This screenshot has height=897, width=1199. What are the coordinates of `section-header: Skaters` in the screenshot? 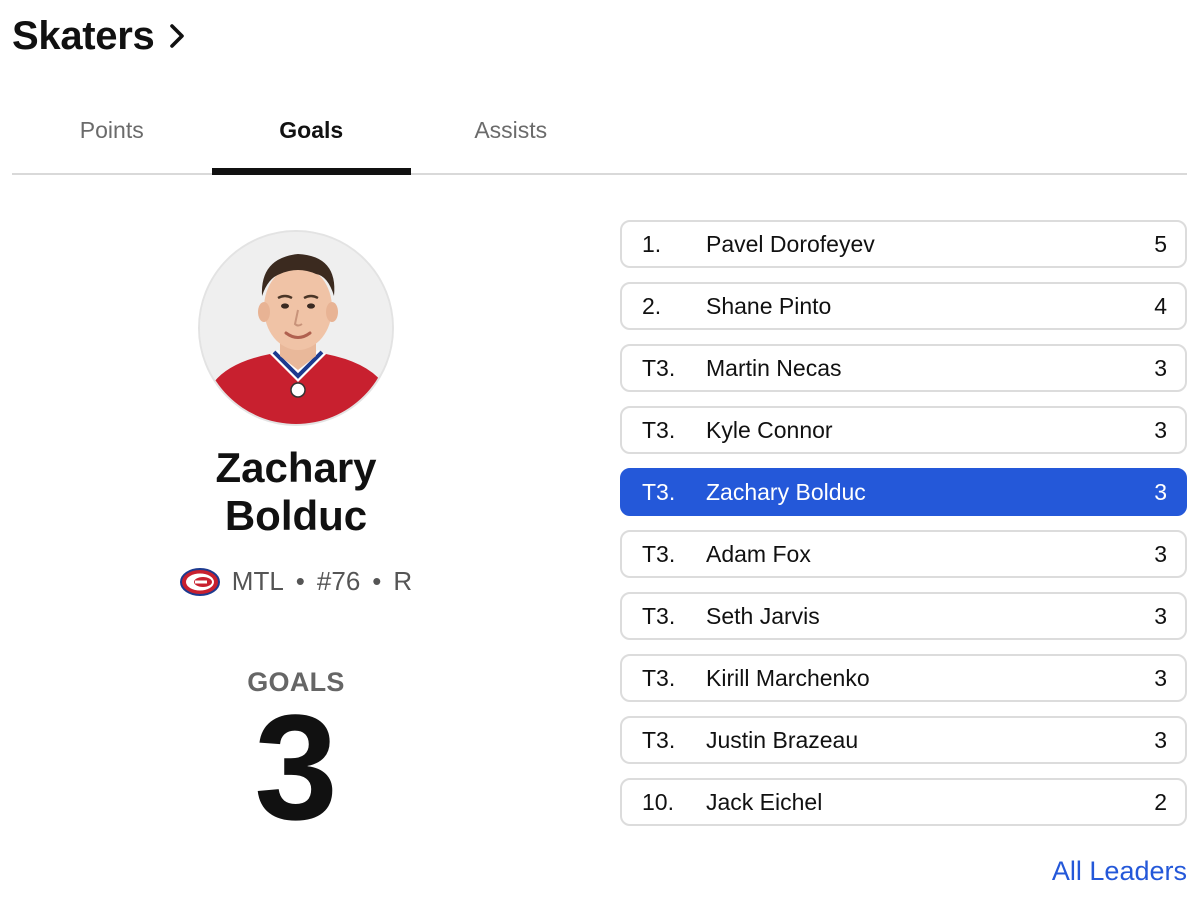 It's located at (101, 36).